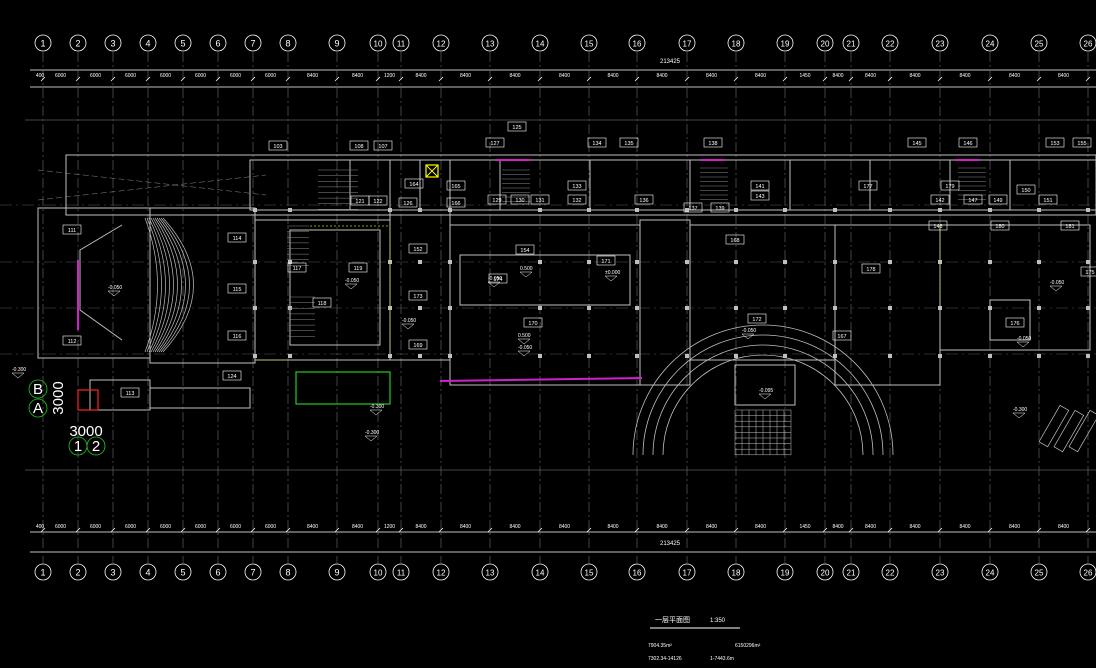 This screenshot has width=1096, height=668. What do you see at coordinates (401, 573) in the screenshot?
I see `axis-label: 11` at bounding box center [401, 573].